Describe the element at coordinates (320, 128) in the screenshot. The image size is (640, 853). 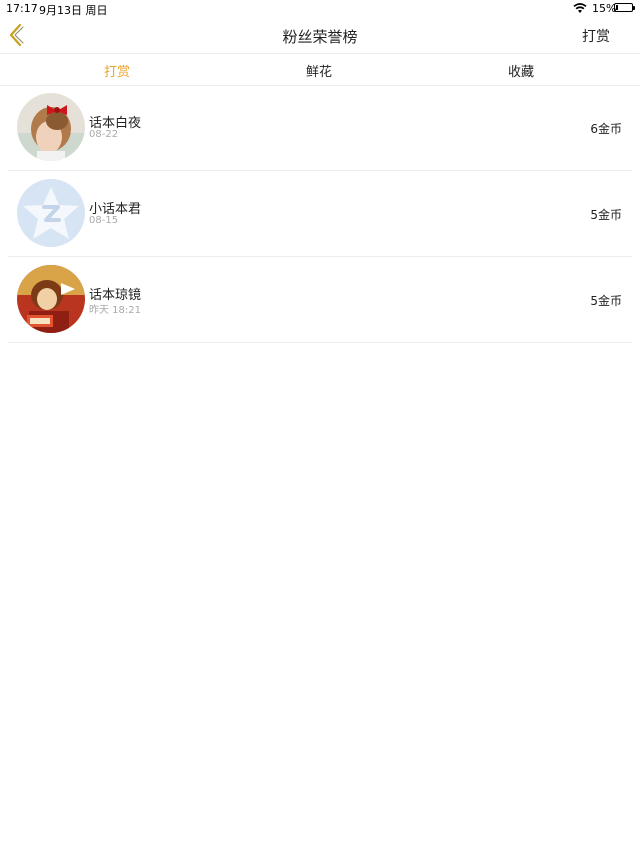
I see `list-item: 话本白夜 08-22 6金币` at that location.